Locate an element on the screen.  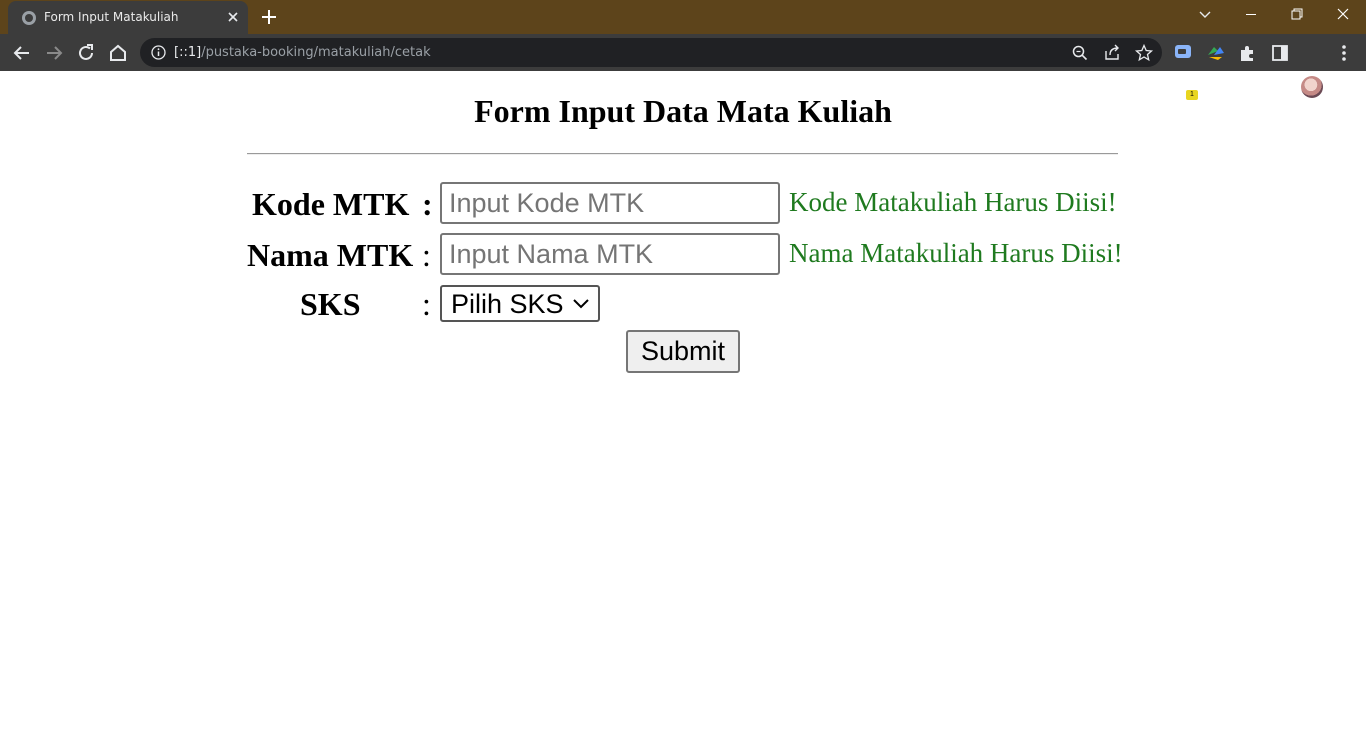
menu-kebab-icon is located at coordinates (1344, 53).